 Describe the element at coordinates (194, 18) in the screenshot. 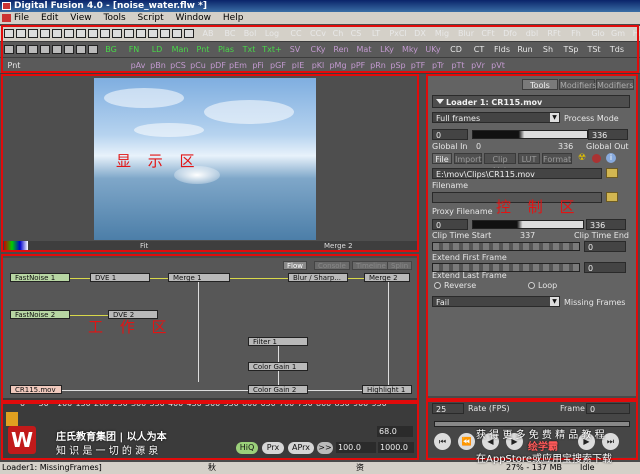

I see `menu-window: Window` at that location.